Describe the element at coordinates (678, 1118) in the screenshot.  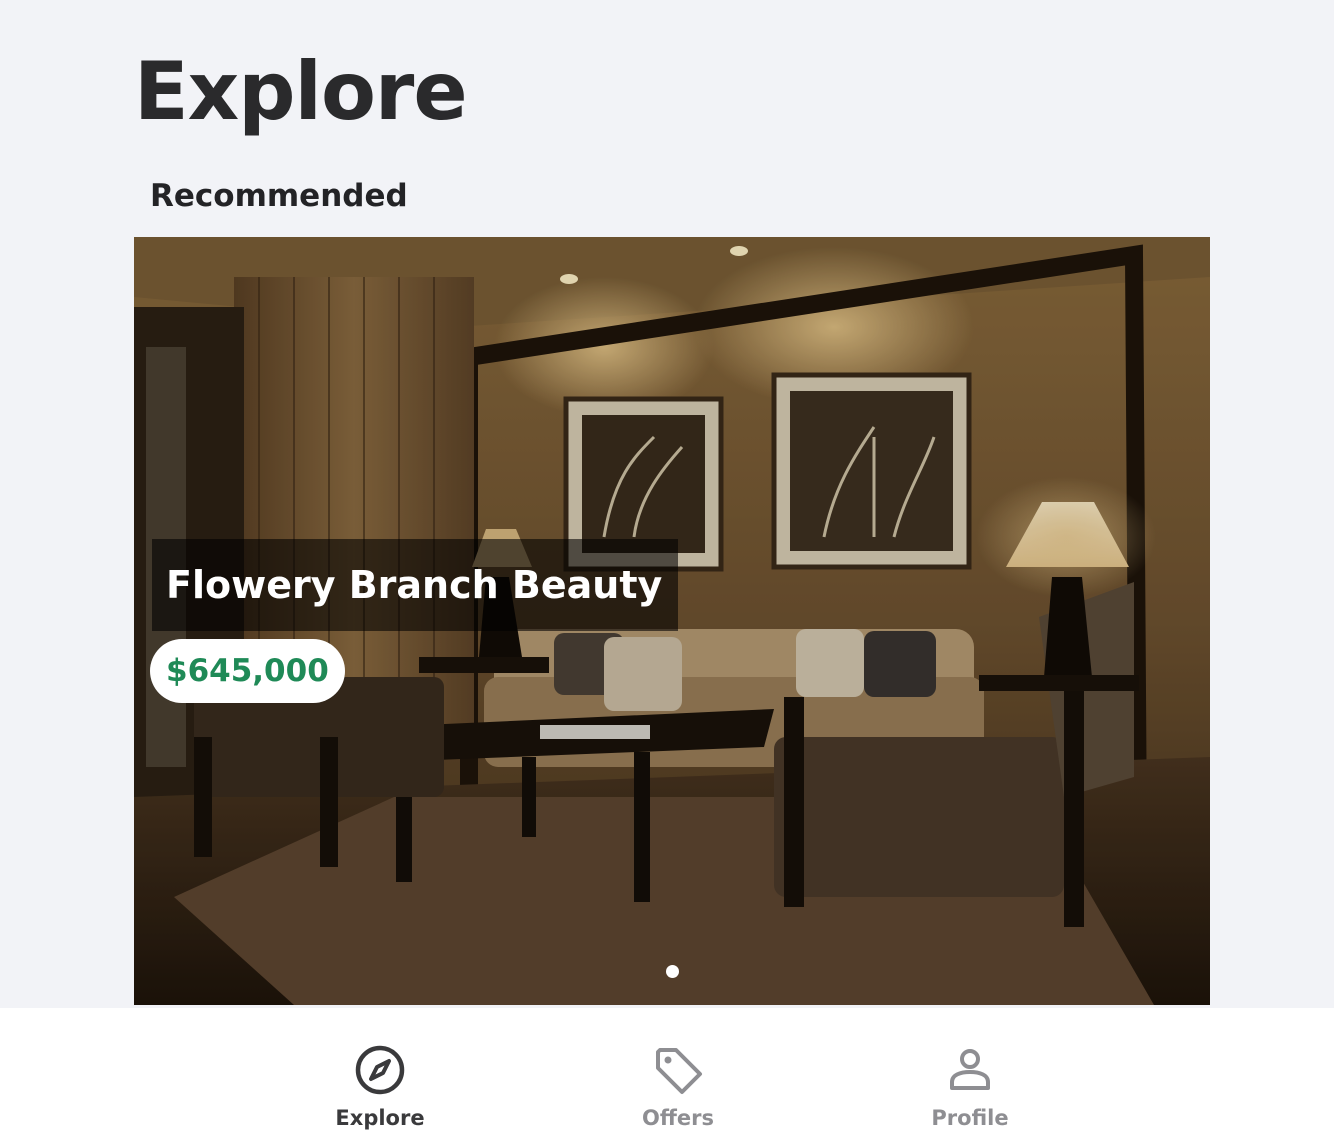
I see `tab-offers-label: Offers` at that location.